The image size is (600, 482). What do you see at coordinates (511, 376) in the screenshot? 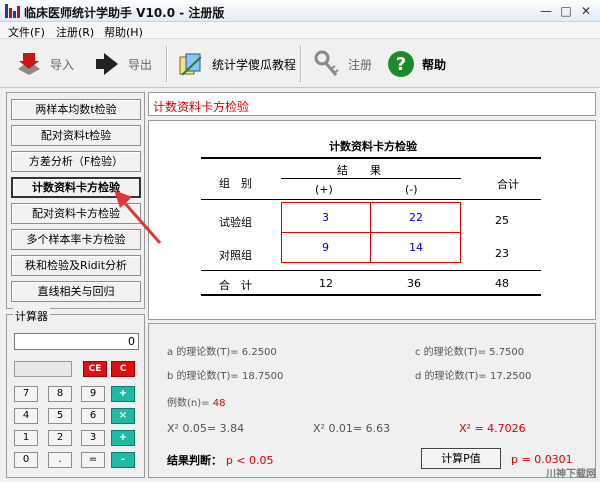
I see `d-expected-value: 17.2500` at bounding box center [511, 376].